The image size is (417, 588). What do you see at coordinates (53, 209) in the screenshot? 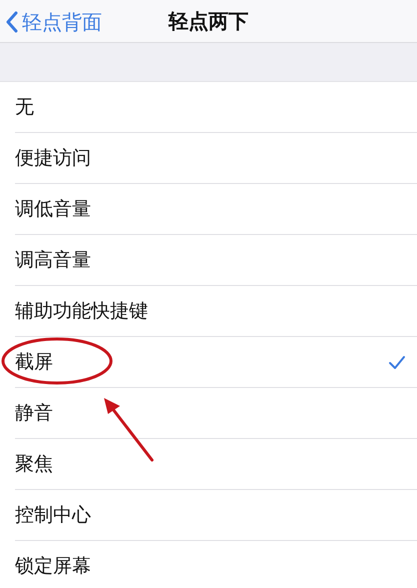
I see `option-label: 调低音量` at bounding box center [53, 209].